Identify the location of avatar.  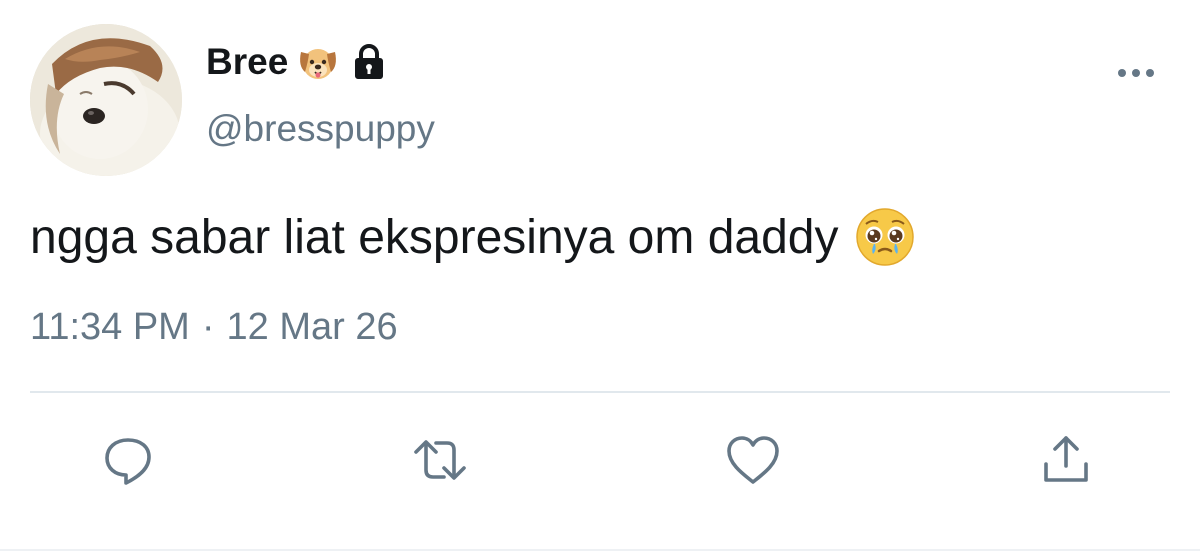
(106, 100).